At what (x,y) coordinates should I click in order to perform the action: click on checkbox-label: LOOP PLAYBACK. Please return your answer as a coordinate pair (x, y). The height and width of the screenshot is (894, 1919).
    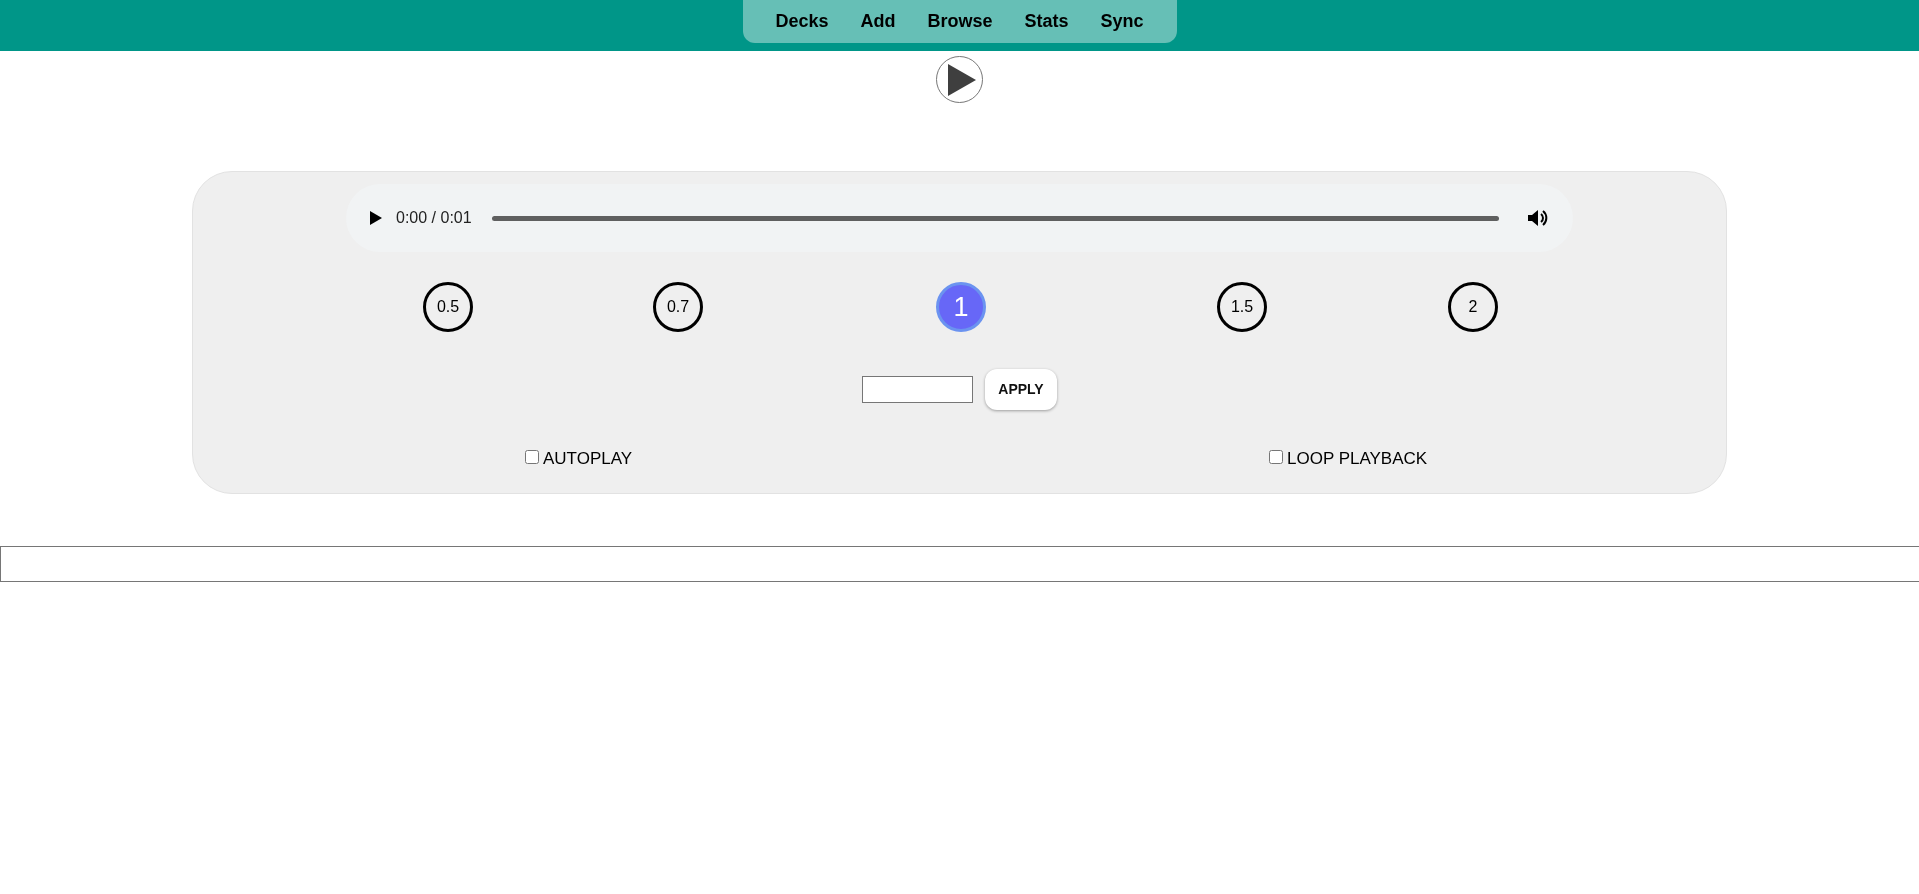
    Looking at the image, I should click on (1357, 459).